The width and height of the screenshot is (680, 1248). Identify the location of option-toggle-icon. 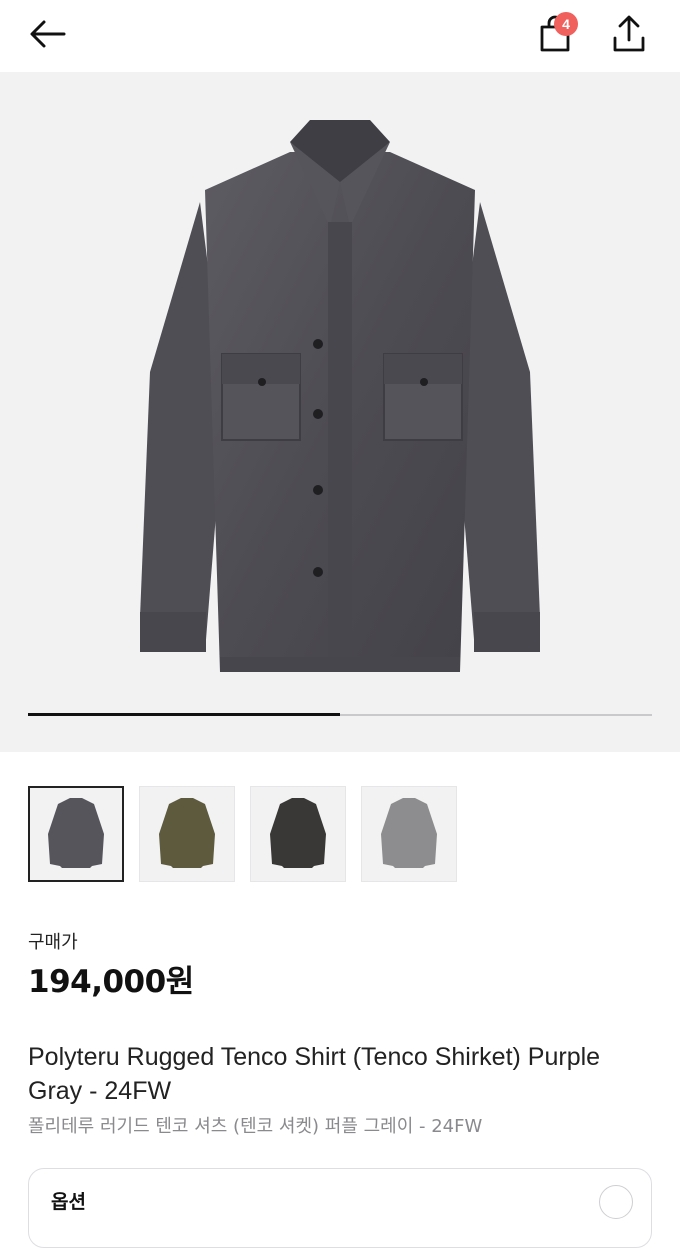
(616, 1202).